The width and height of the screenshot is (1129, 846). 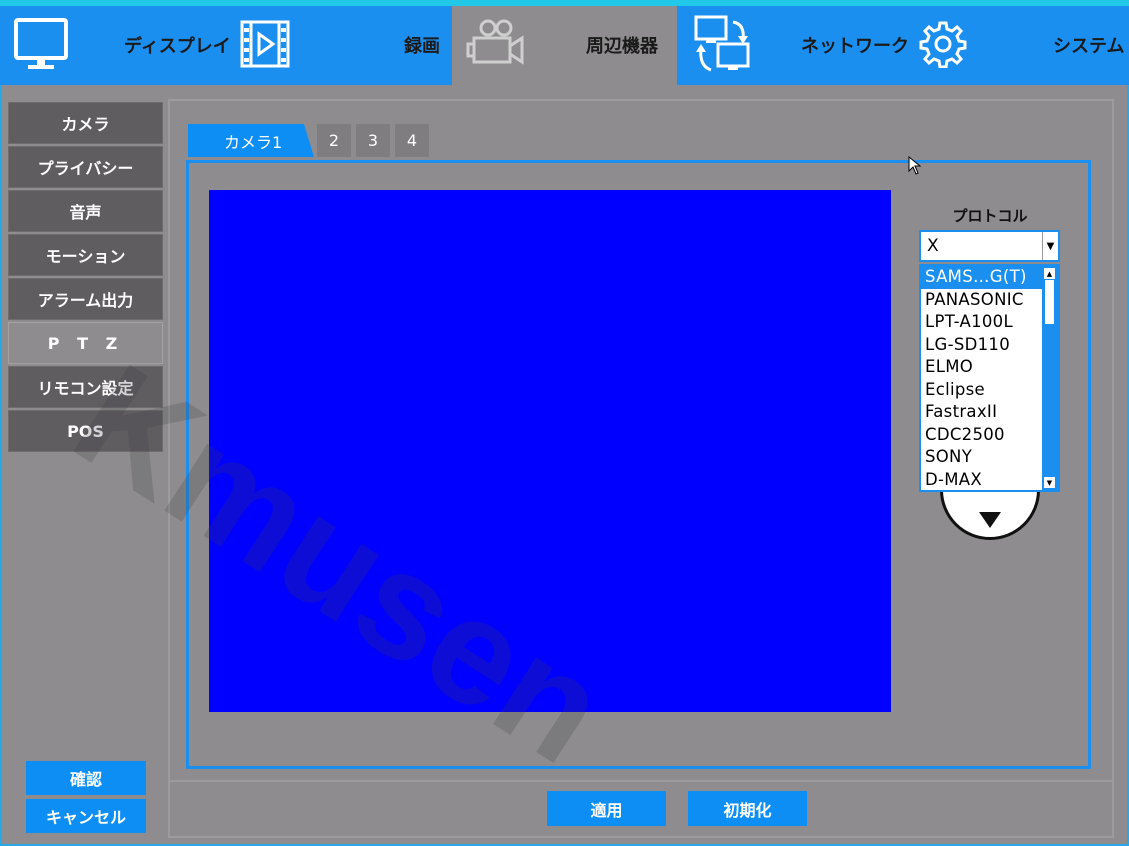 What do you see at coordinates (265, 44) in the screenshot?
I see `film-play-icon` at bounding box center [265, 44].